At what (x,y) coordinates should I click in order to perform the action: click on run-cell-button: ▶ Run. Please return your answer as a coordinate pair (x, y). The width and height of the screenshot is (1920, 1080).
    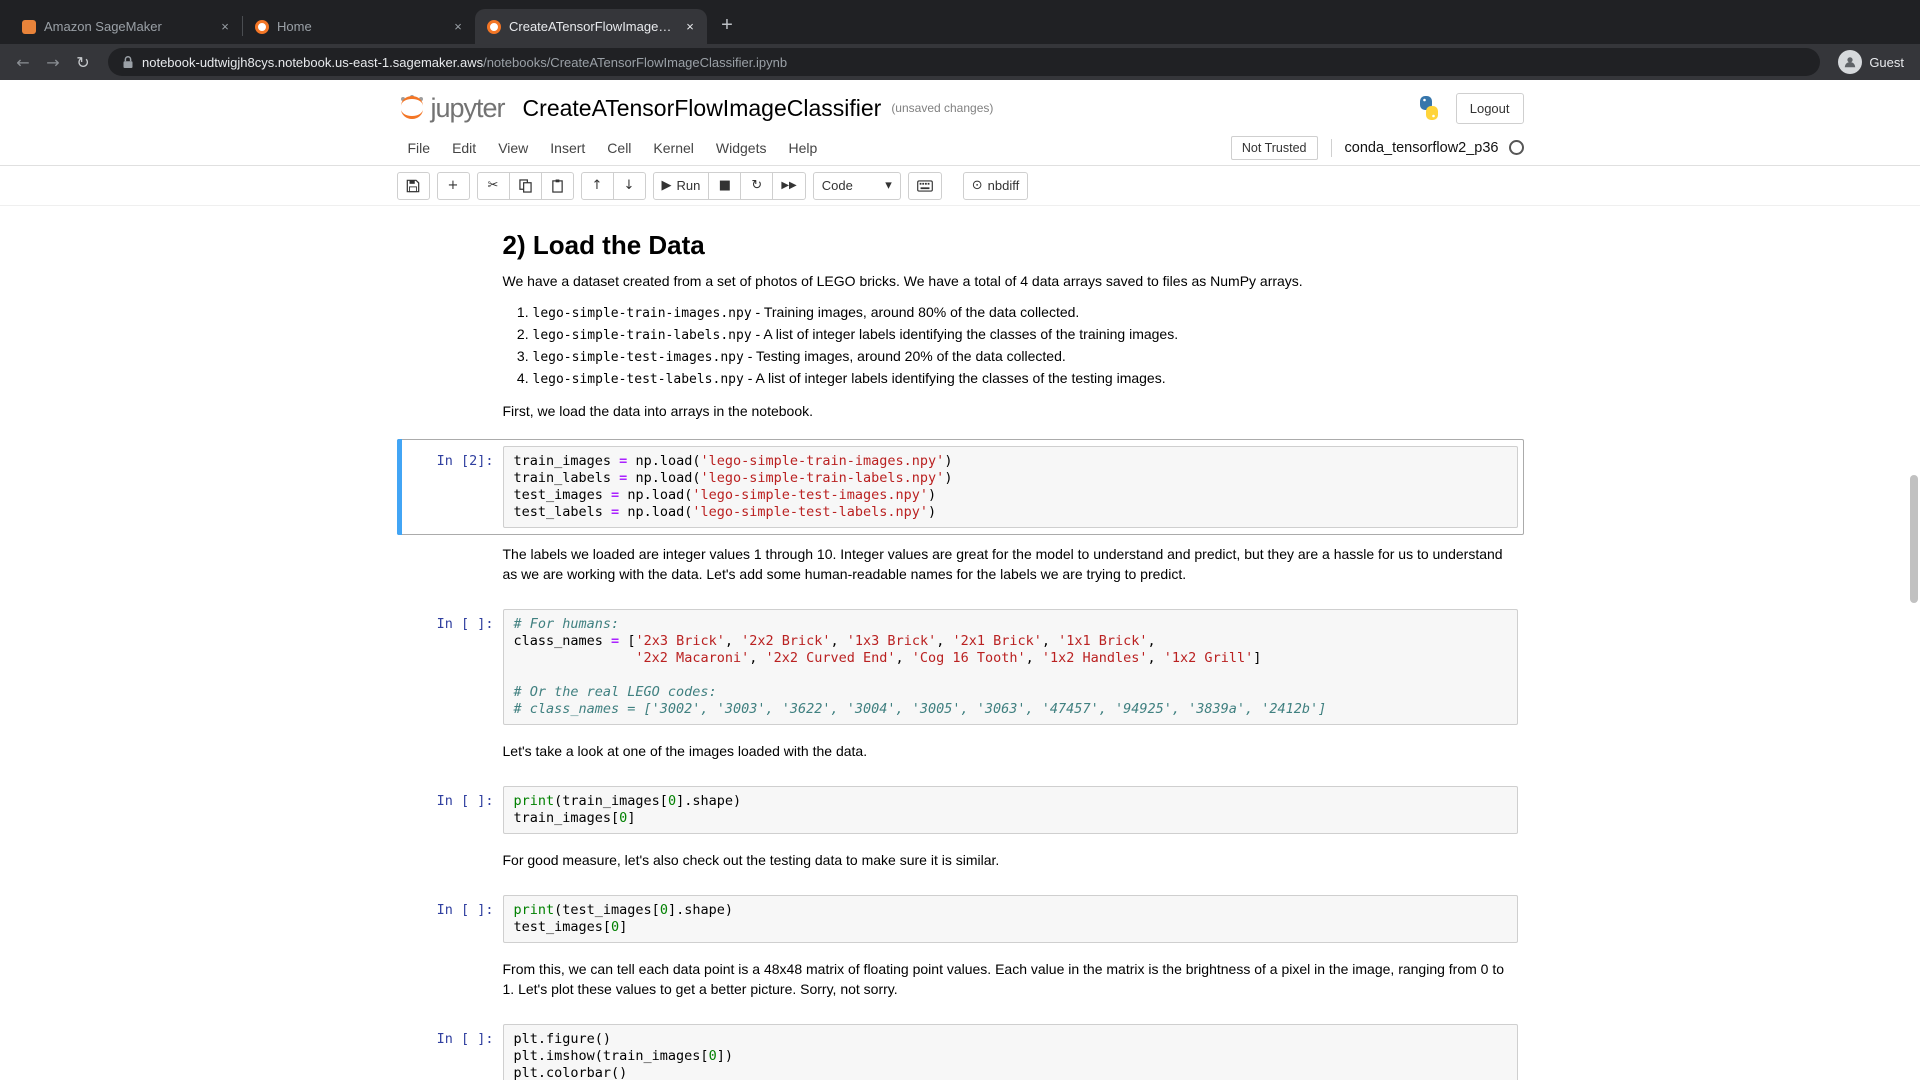
    Looking at the image, I should click on (681, 185).